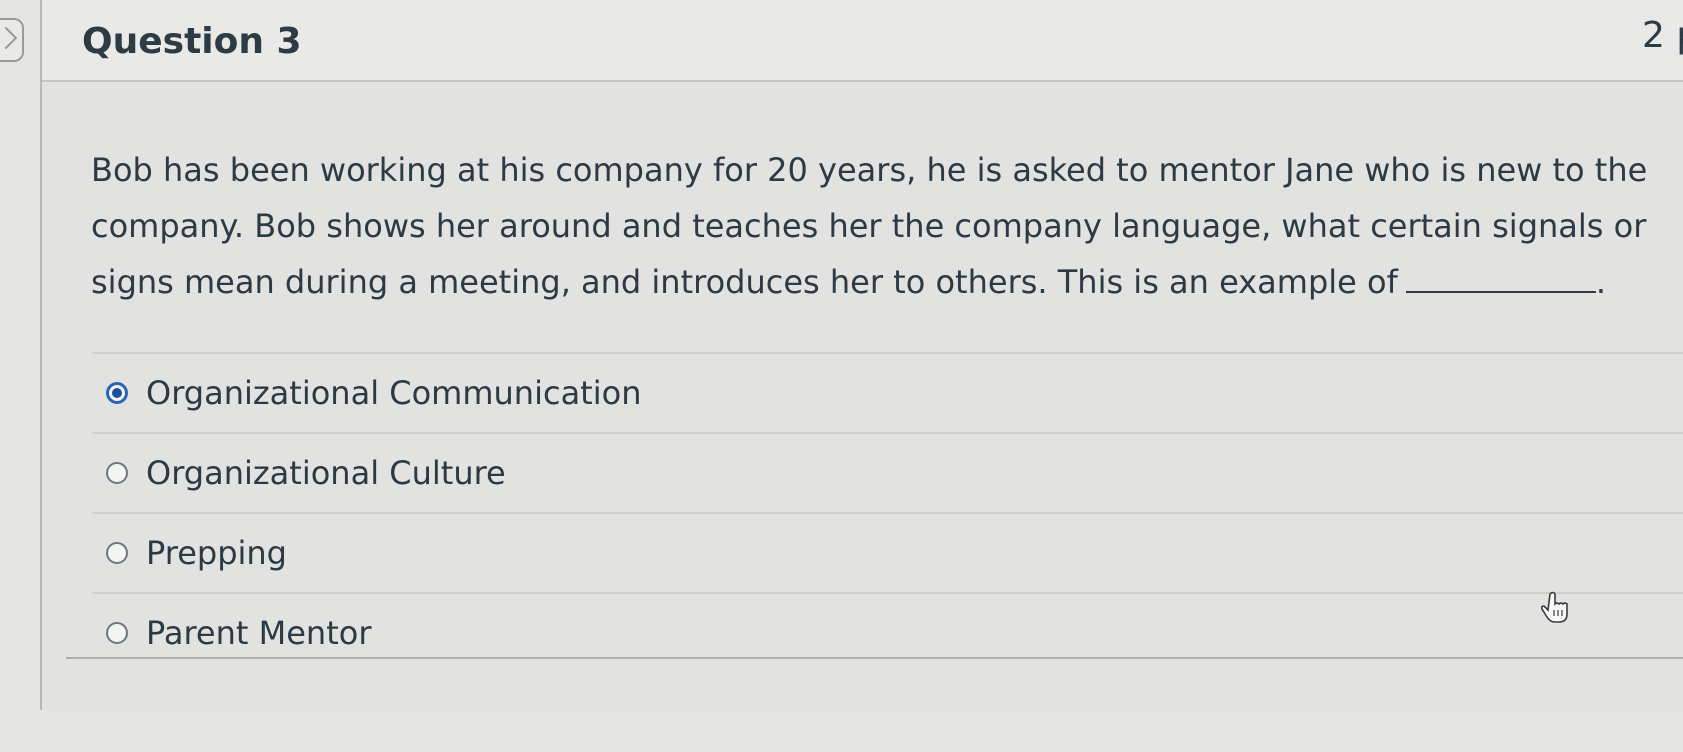  Describe the element at coordinates (862, 41) in the screenshot. I see `question-header: Question 3 2 p` at that location.